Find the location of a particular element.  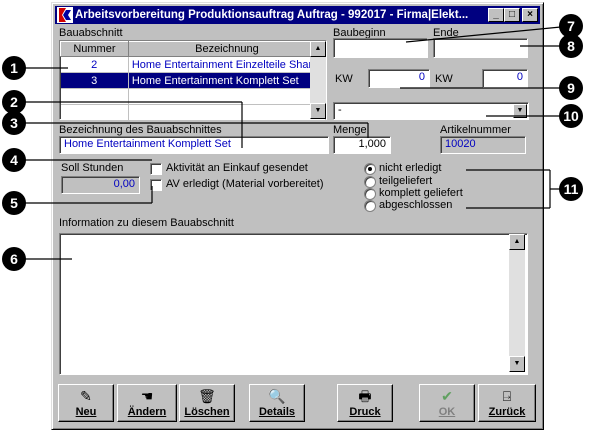

callout-6: 6 is located at coordinates (14, 259).